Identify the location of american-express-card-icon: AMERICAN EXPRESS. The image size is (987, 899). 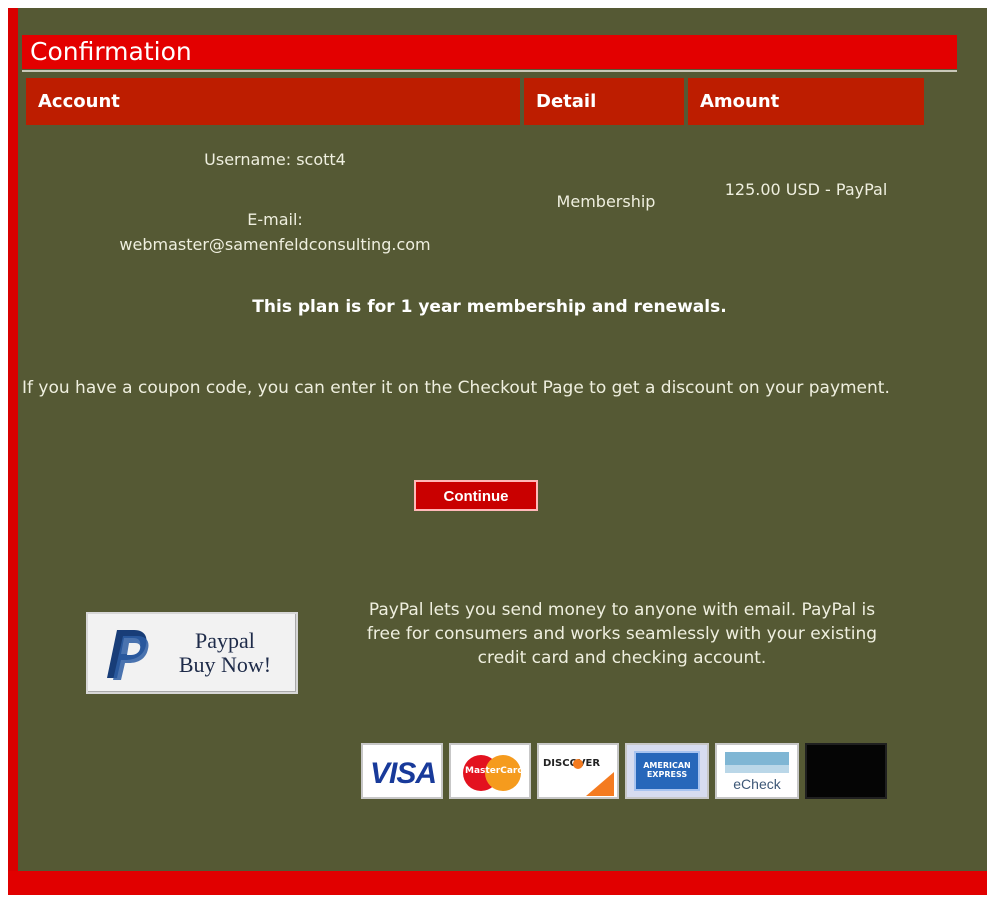
(667, 771).